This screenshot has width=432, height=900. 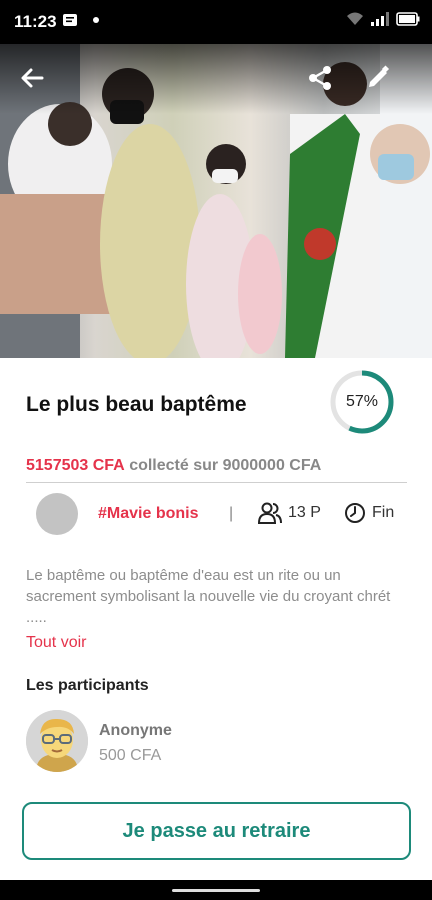 I want to click on collected-text: collecté sur 9000000 CFA, so click(x=225, y=465).